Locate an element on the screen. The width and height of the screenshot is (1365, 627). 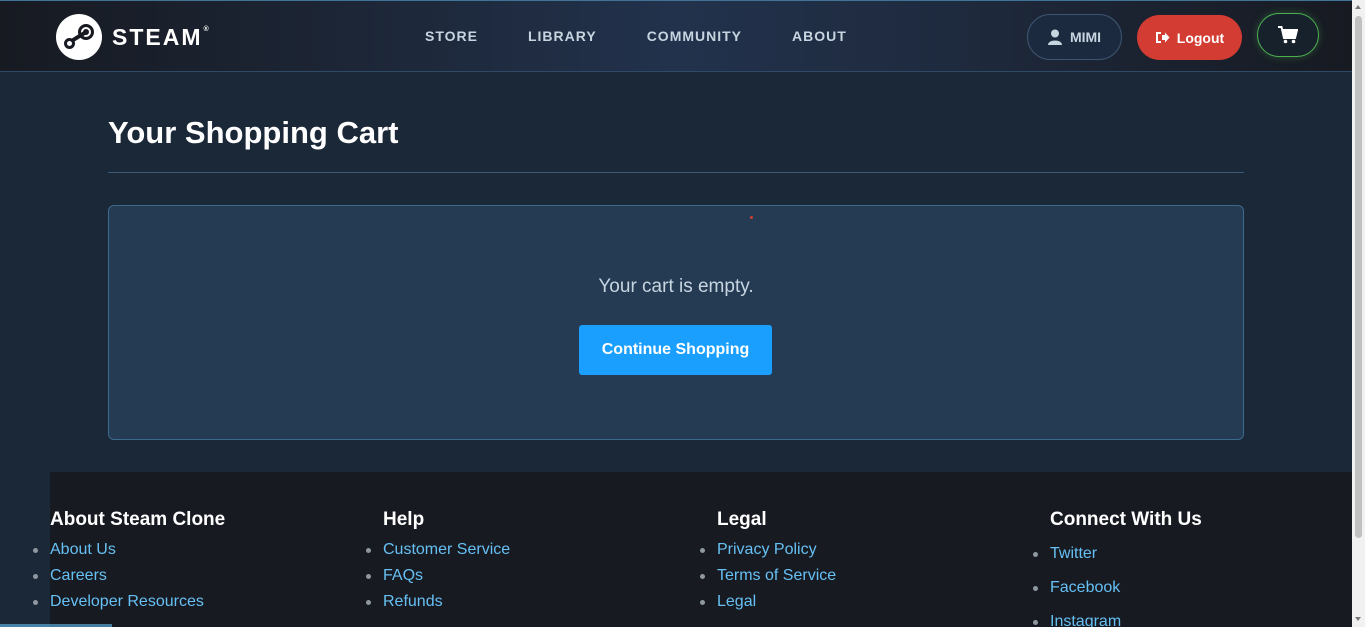
logout-button: Logout is located at coordinates (1189, 37).